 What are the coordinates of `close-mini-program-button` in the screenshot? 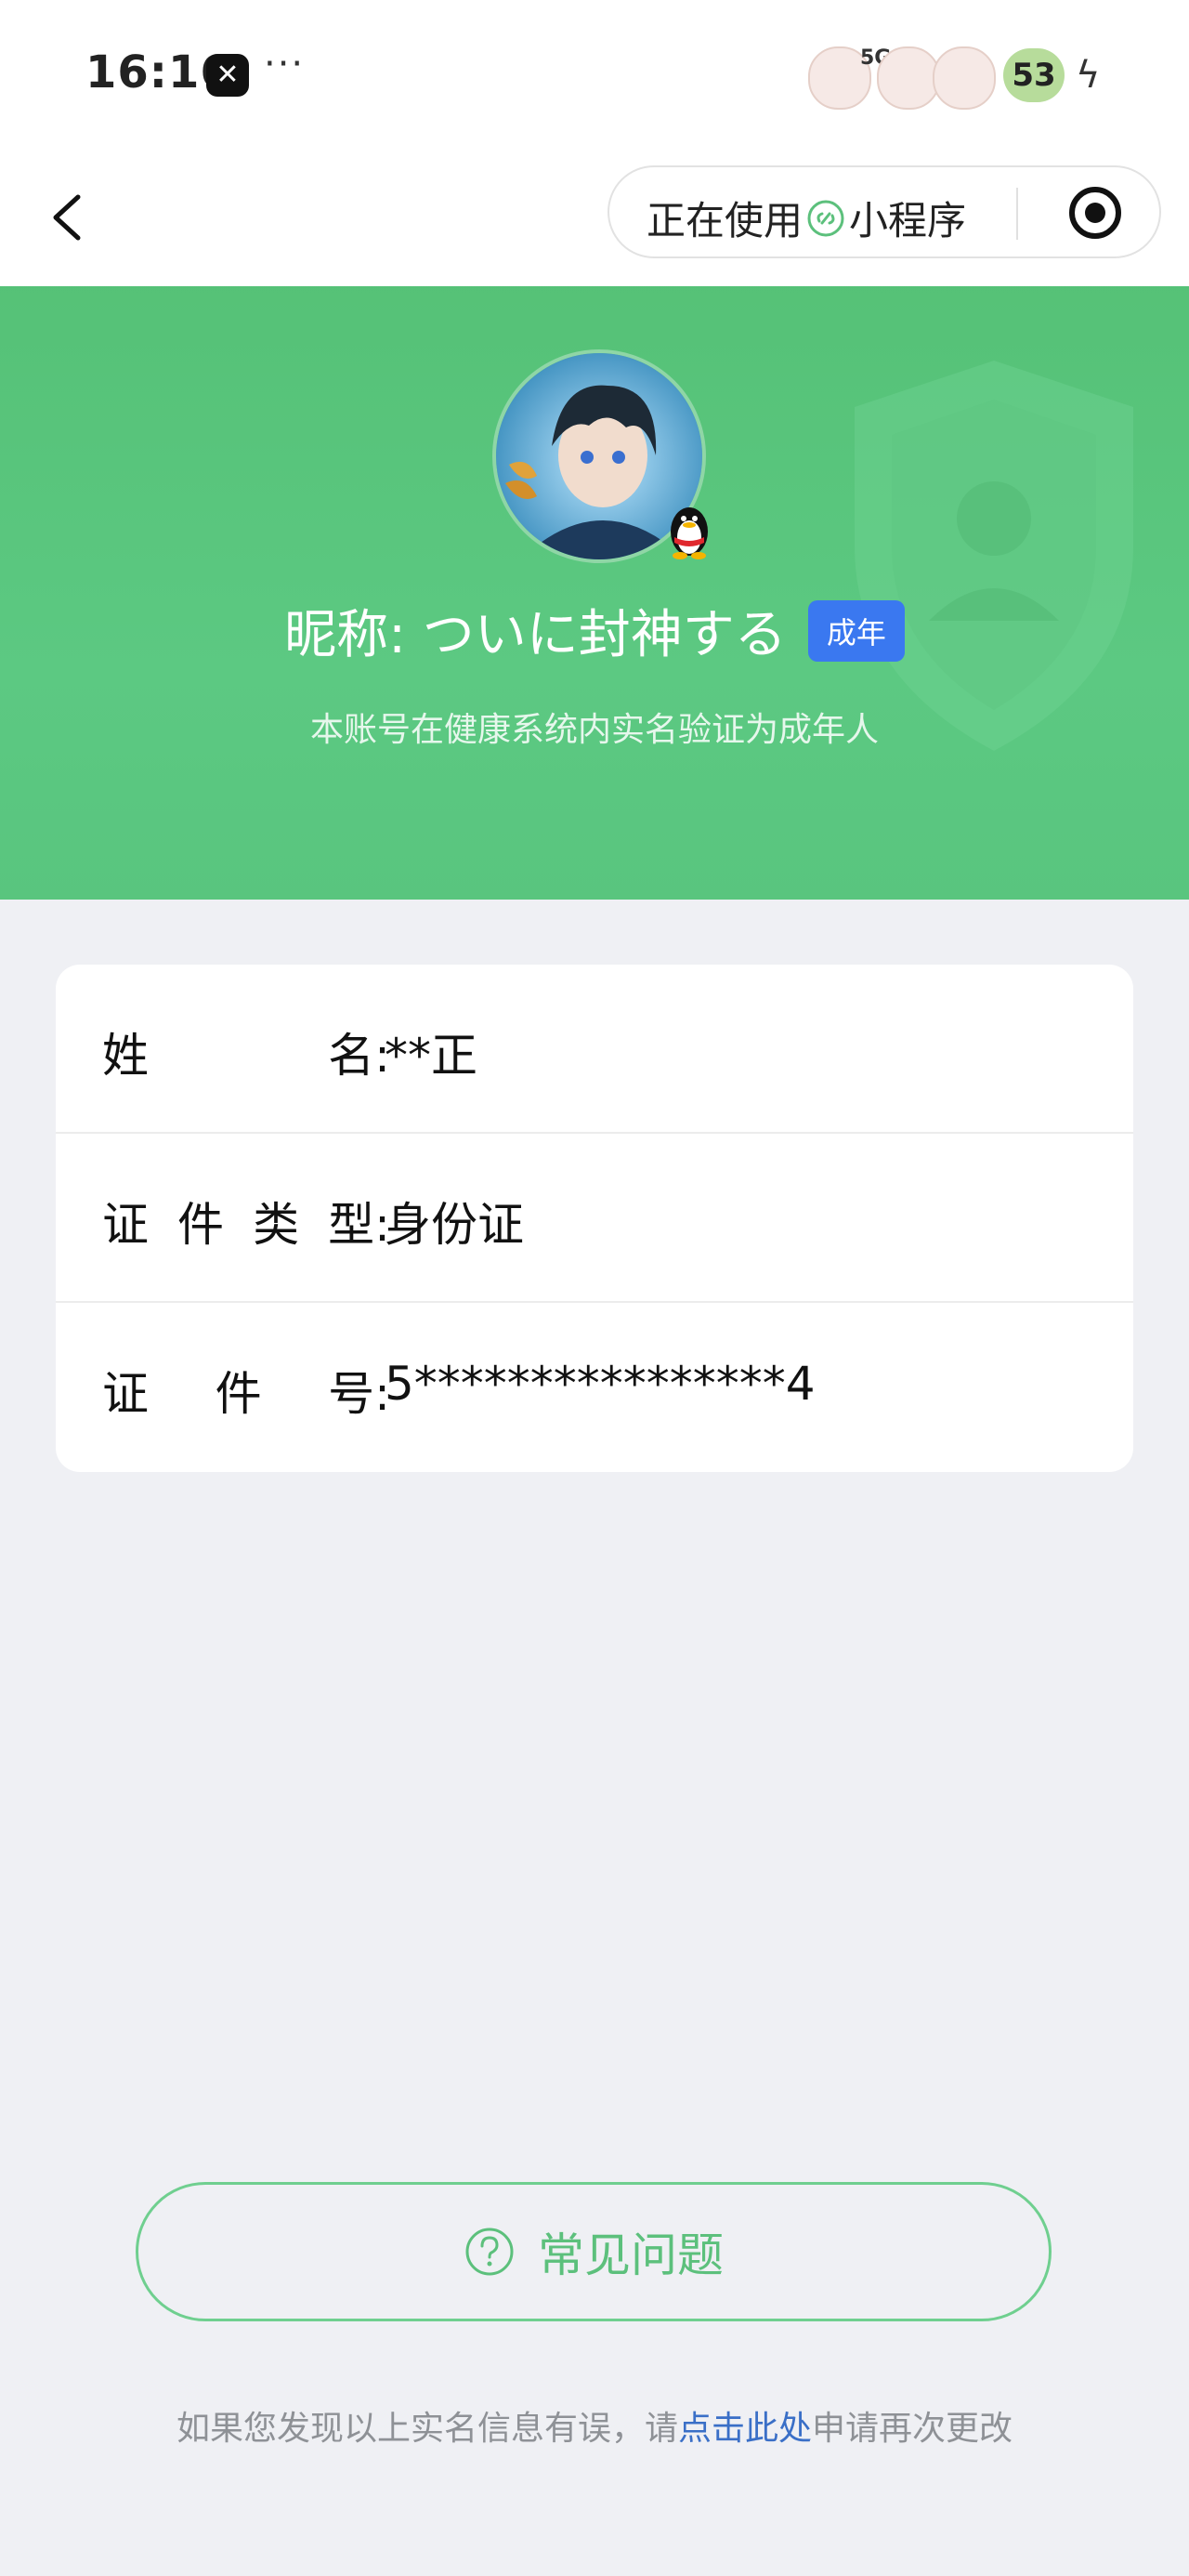 It's located at (1095, 213).